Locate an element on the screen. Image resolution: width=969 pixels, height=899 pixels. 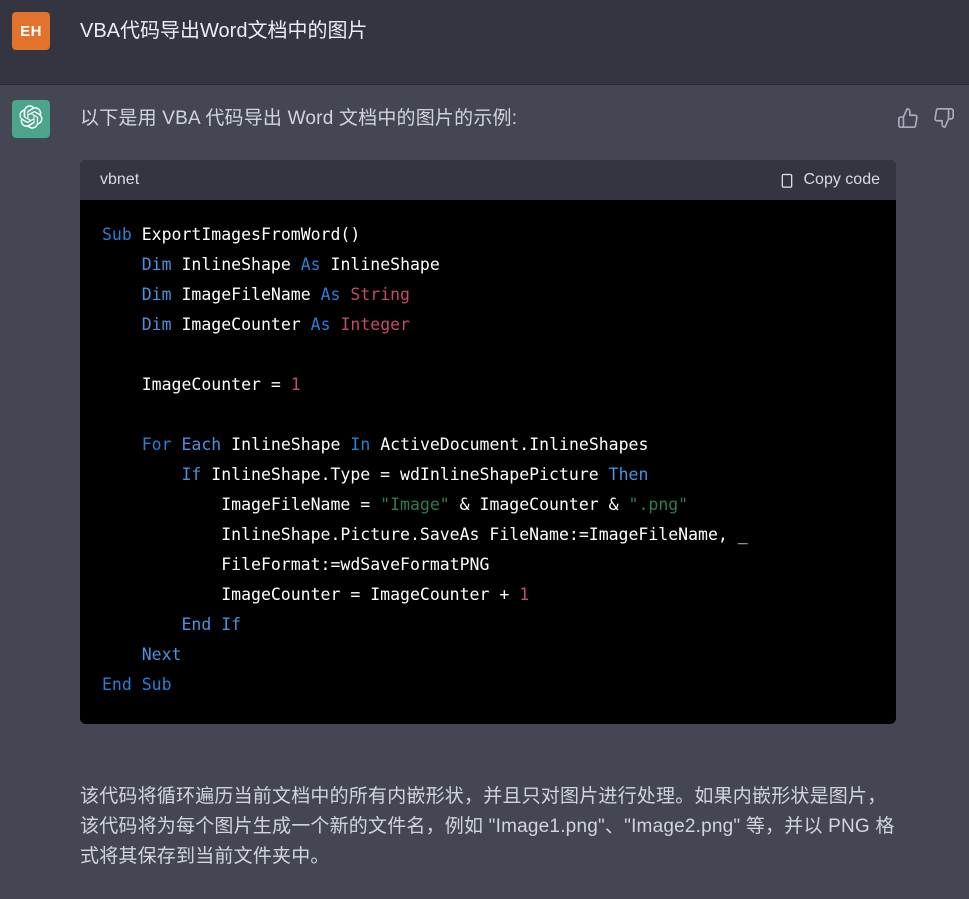
assistant-intro-text: 以下是用 VBA 代码导出 Word 文档中的图片的示例: is located at coordinates (299, 118).